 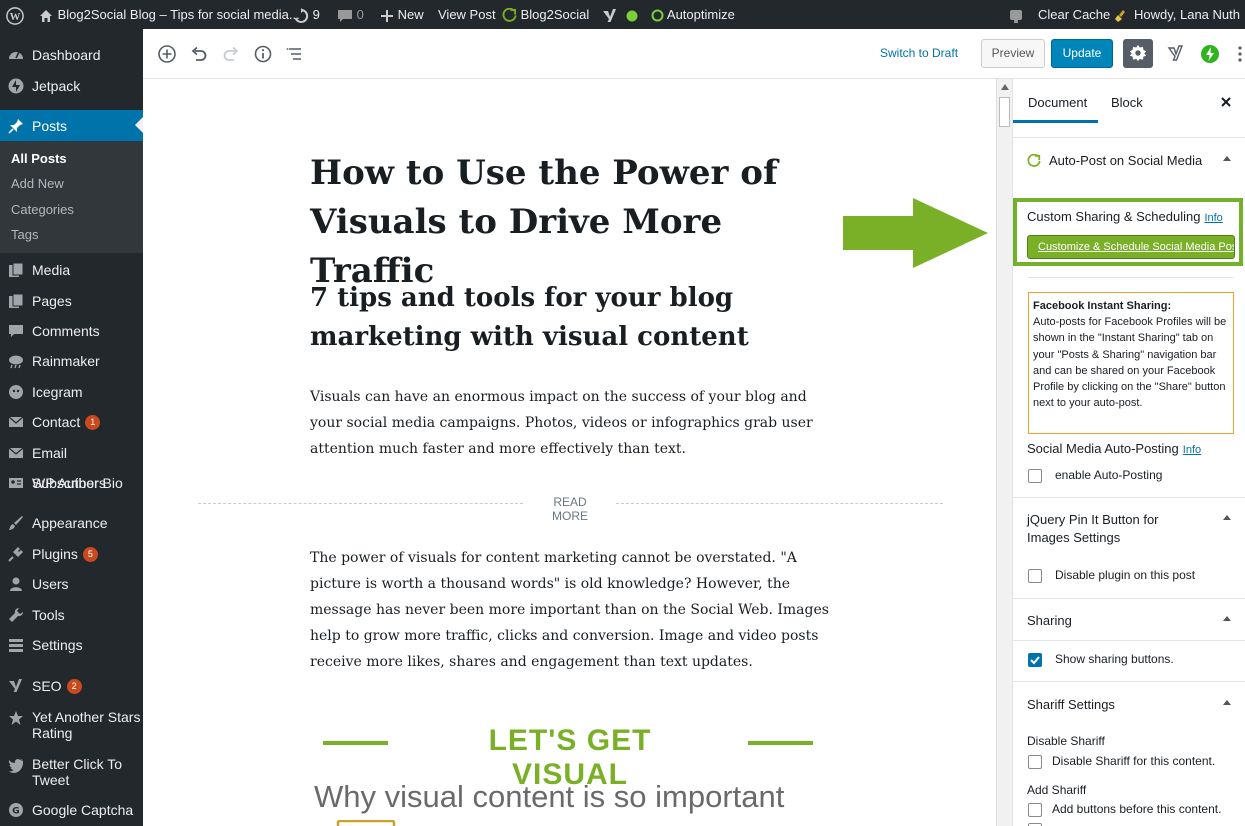 I want to click on menu-item-dashboard: Dashboard, so click(x=71, y=55).